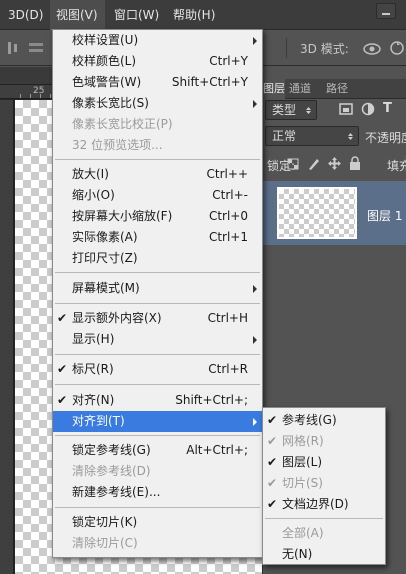  I want to click on align-icon, so click(13, 48).